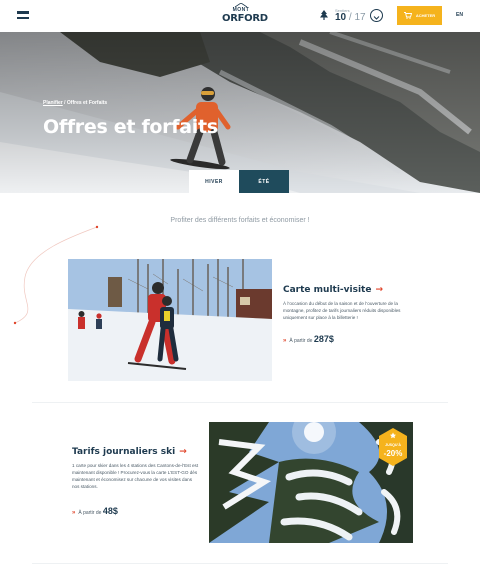 This screenshot has width=480, height=585. Describe the element at coordinates (324, 15) in the screenshot. I see `pine-tree-icon` at that location.